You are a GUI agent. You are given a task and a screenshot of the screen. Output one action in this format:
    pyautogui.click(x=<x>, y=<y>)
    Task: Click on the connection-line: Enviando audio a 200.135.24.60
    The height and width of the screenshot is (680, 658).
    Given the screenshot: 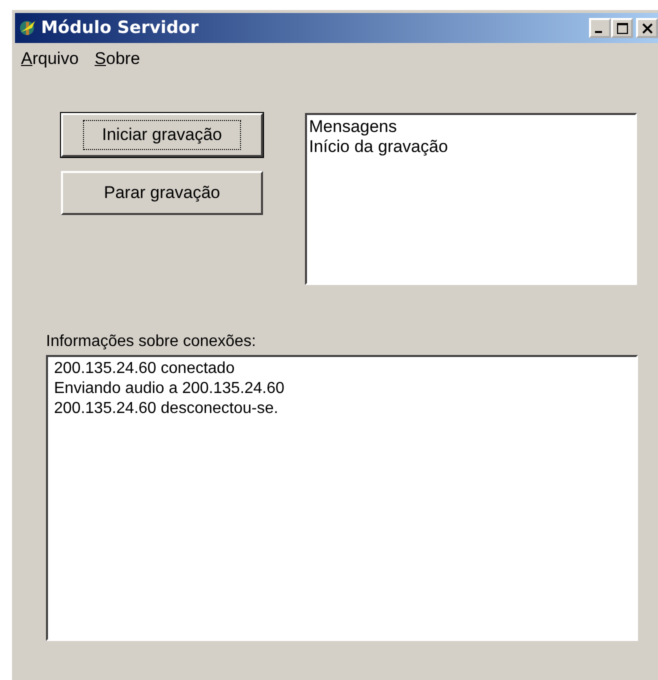 What is the action you would take?
    pyautogui.click(x=170, y=389)
    